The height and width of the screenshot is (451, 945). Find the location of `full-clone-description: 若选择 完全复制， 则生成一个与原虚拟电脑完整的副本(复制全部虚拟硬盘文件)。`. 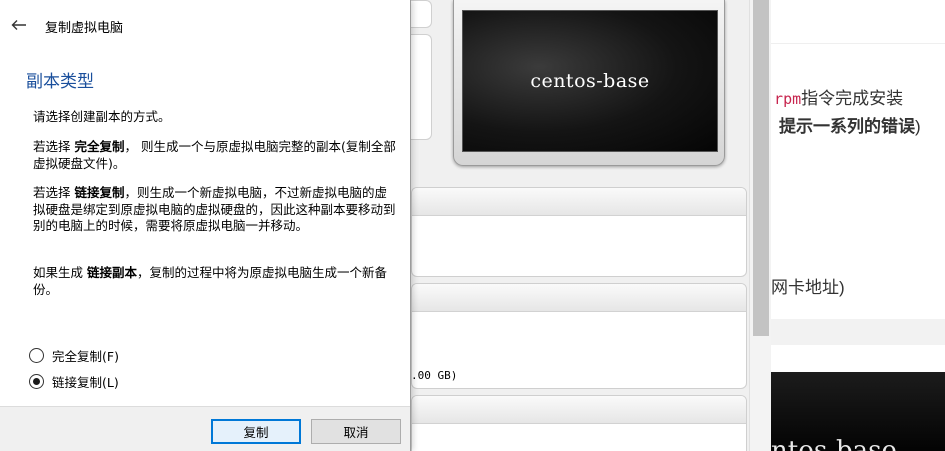

full-clone-description: 若选择 完全复制， 则生成一个与原虚拟电脑完整的副本(复制全部虚拟硬盘文件)。 is located at coordinates (214, 155).